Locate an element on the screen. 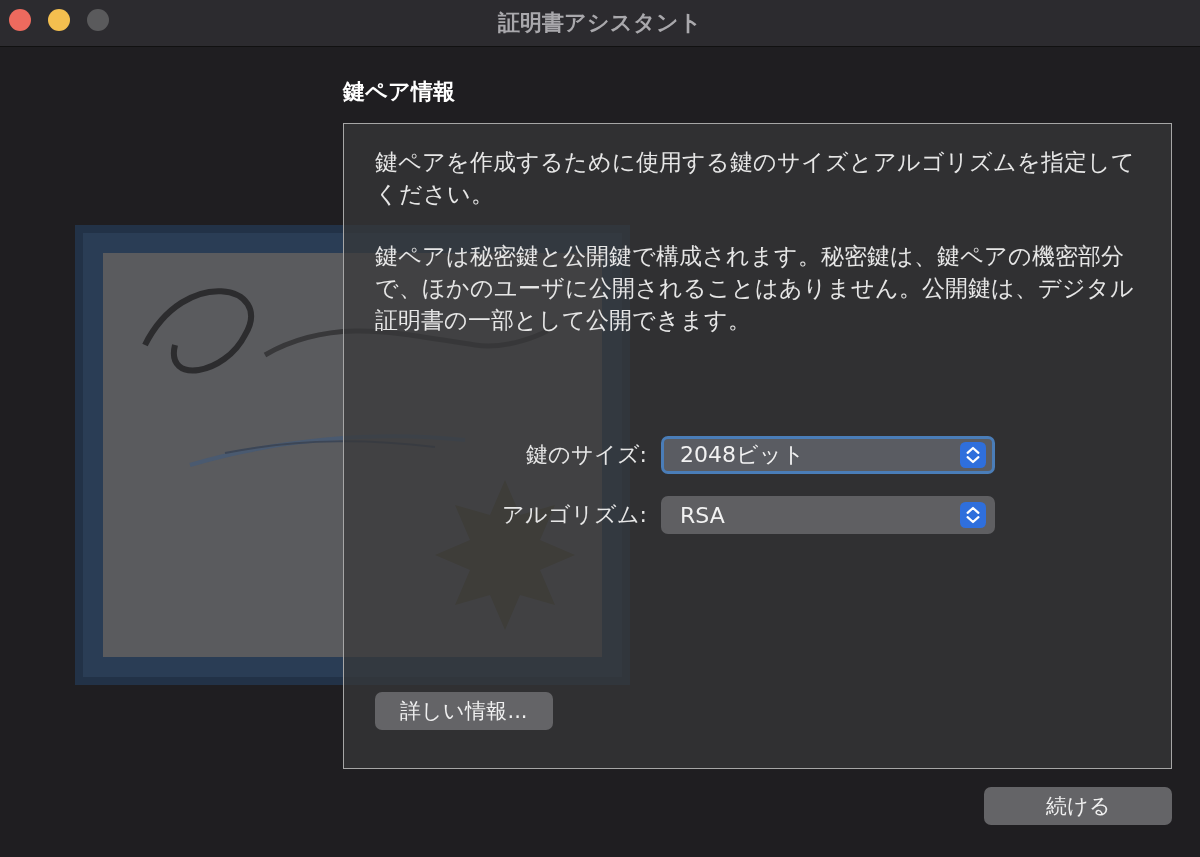  close-icon is located at coordinates (20, 20).